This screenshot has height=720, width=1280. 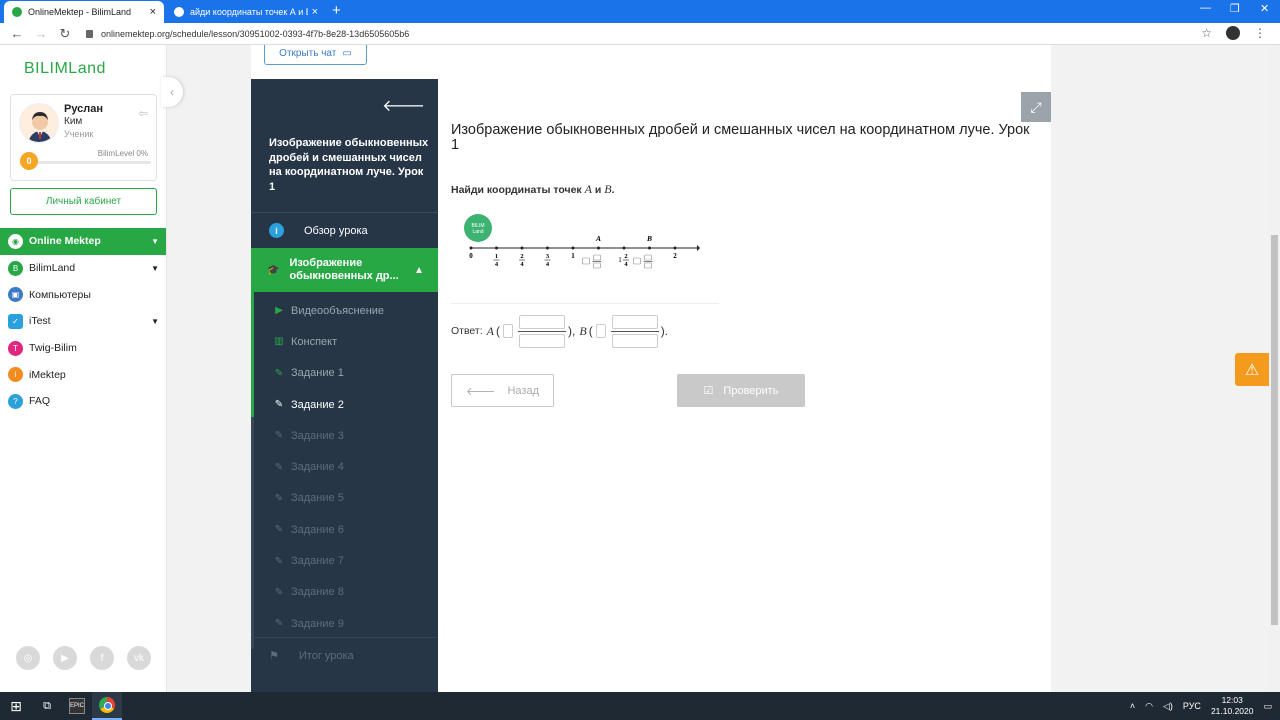 I want to click on lesson-item-11: ✎ Задание 9, so click(x=344, y=623).